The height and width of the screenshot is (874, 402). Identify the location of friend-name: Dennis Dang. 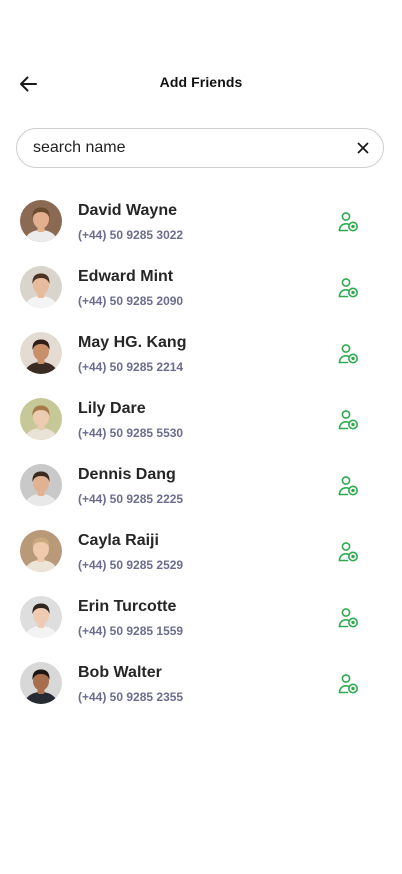
(127, 474).